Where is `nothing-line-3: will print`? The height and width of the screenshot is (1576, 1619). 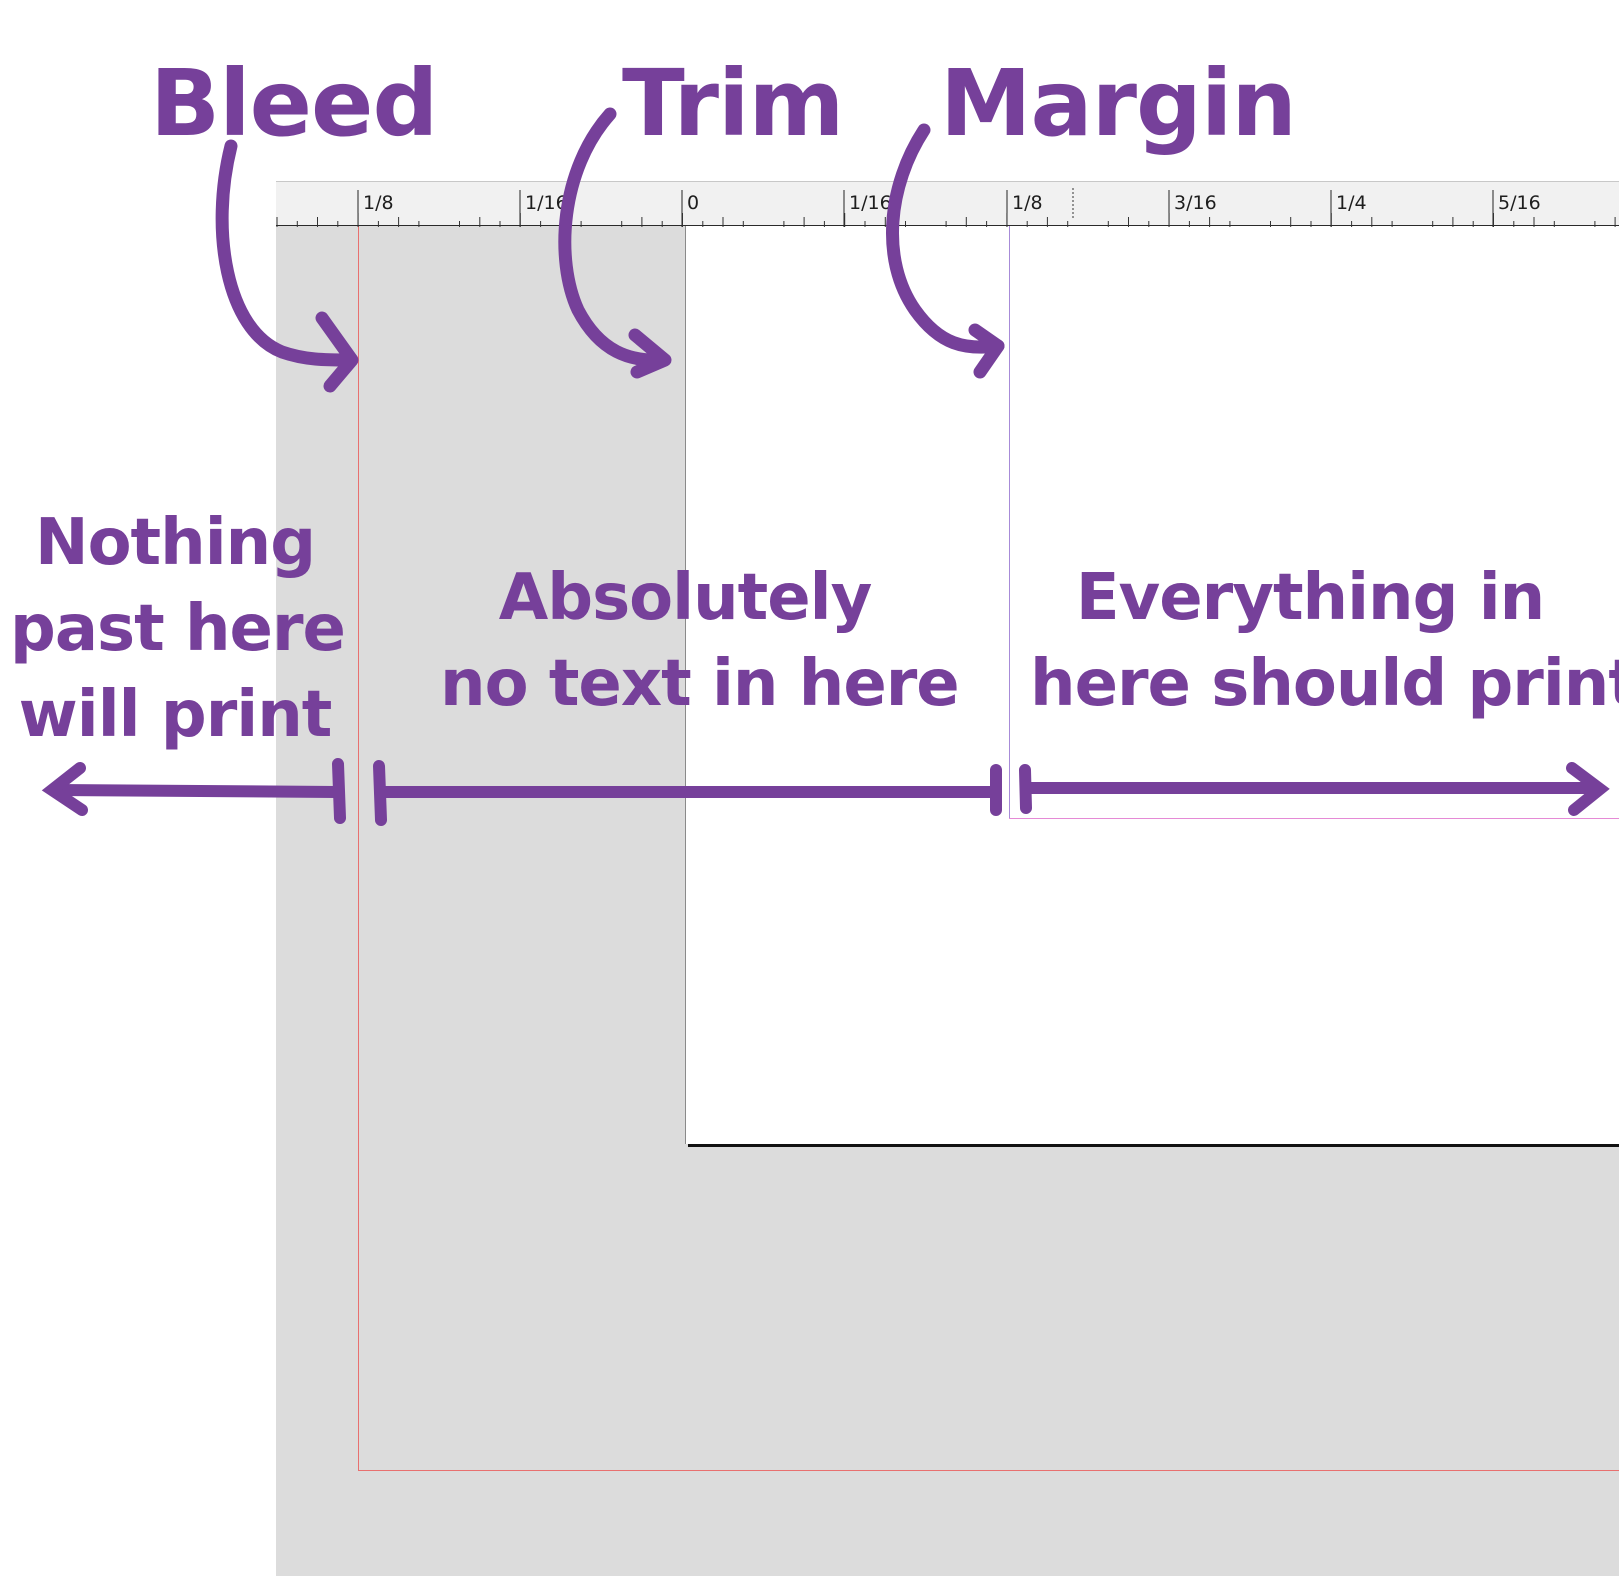 nothing-line-3: will print is located at coordinates (175, 715).